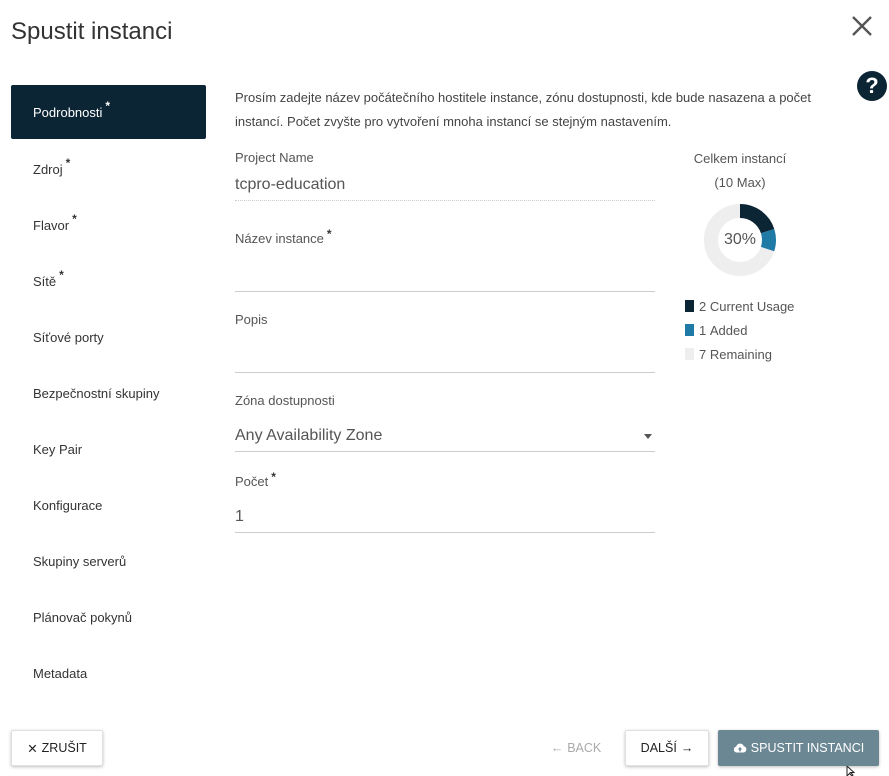 This screenshot has height=776, width=889. Describe the element at coordinates (108, 449) in the screenshot. I see `step-key-pair: Key Pair` at that location.